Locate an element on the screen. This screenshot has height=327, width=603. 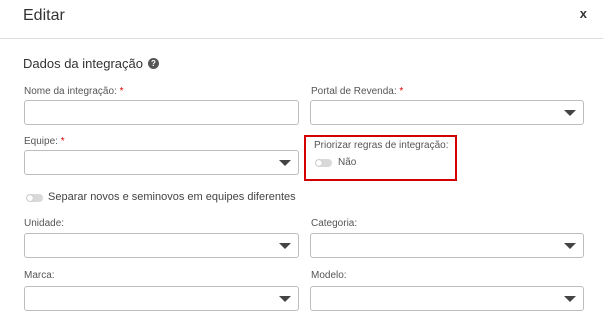
separar-toggle is located at coordinates (34, 198).